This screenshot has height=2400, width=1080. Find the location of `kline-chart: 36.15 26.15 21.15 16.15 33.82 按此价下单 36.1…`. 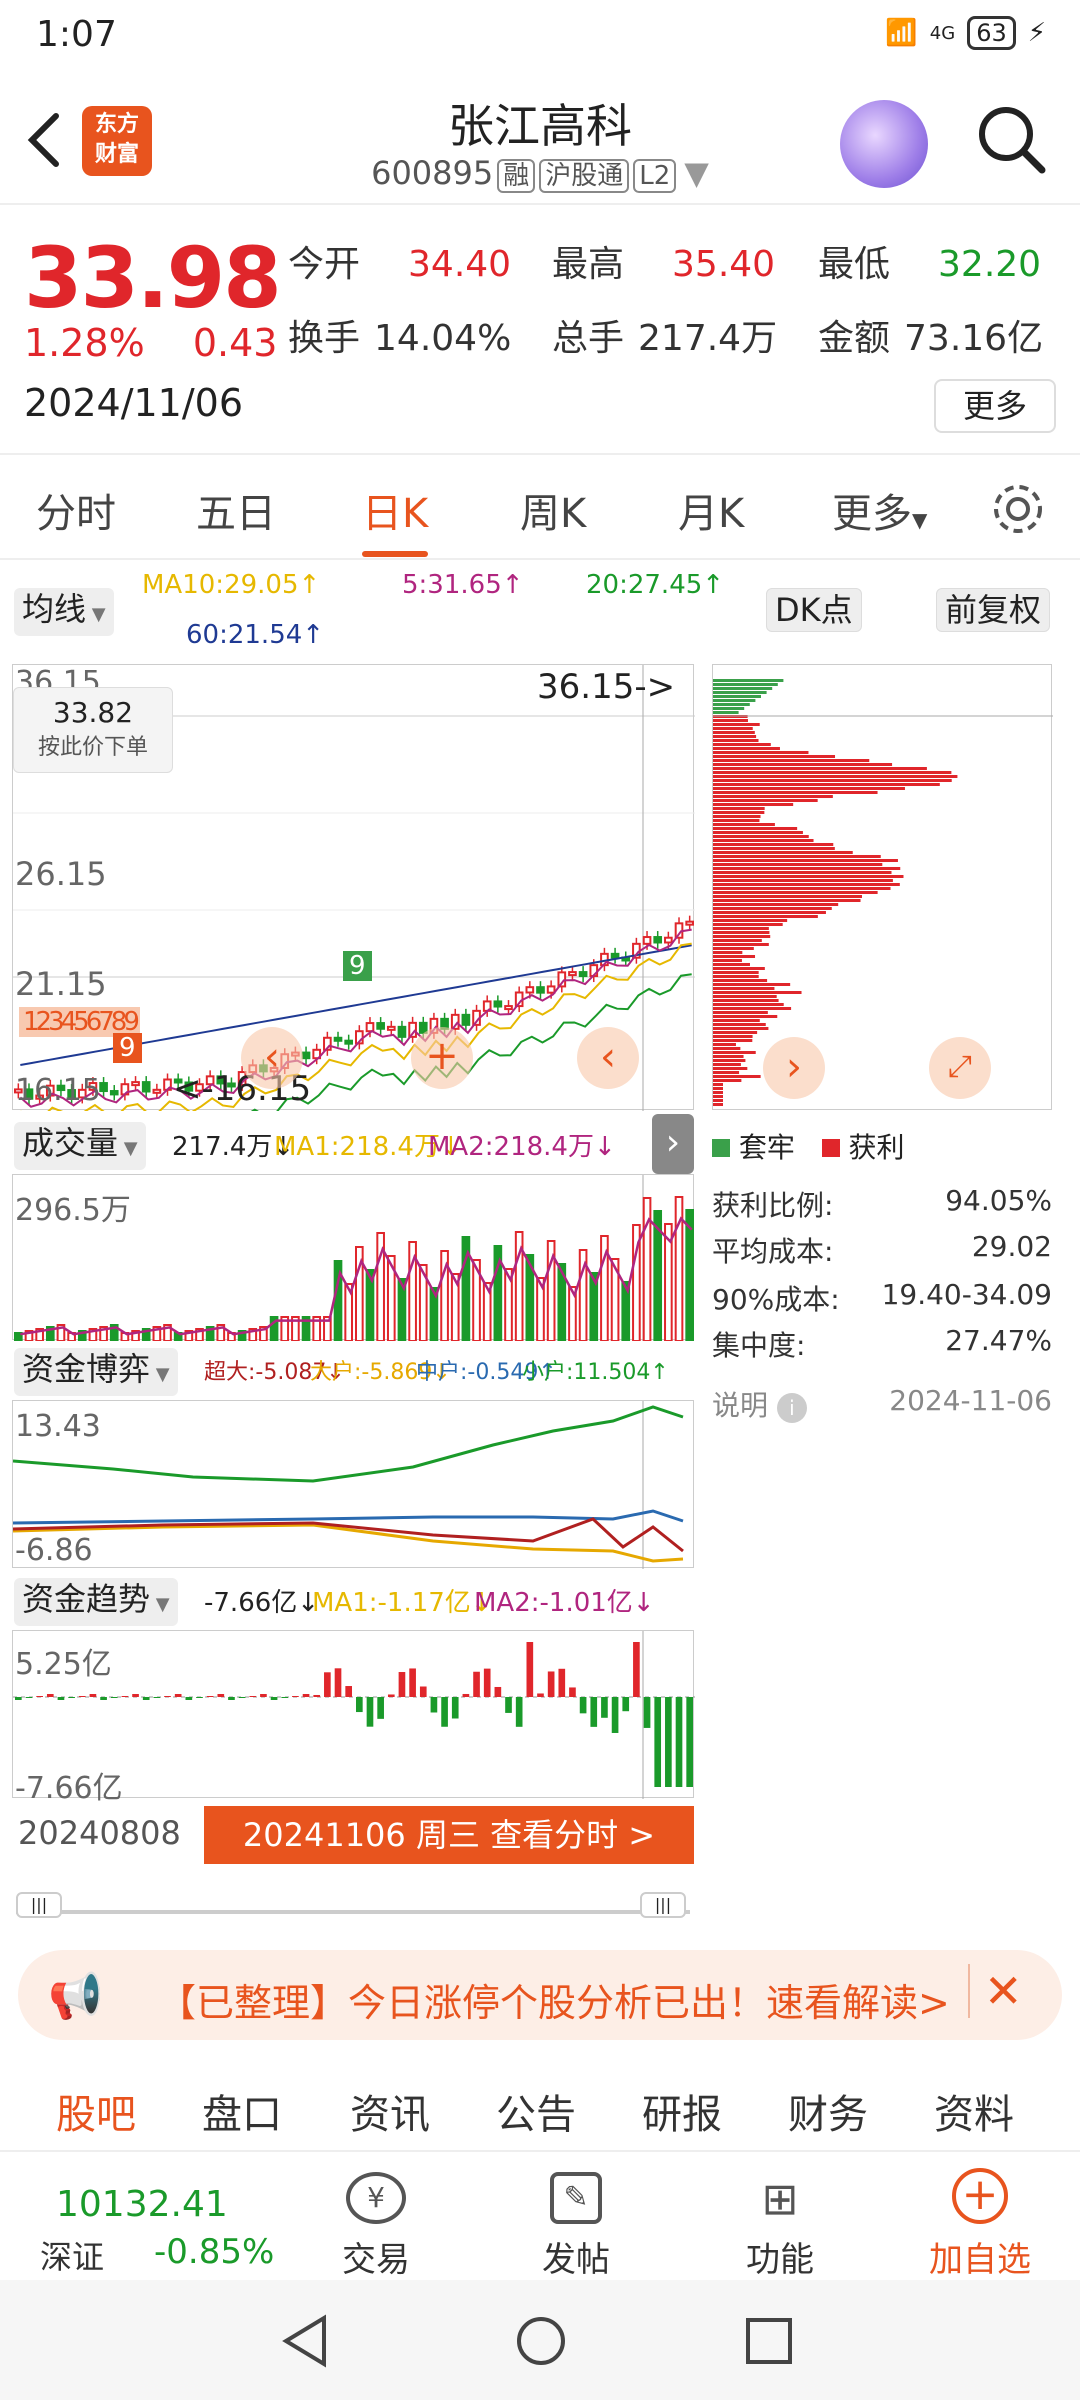

kline-chart: 36.15 26.15 21.15 16.15 33.82 按此价下单 36.1… is located at coordinates (353, 887).